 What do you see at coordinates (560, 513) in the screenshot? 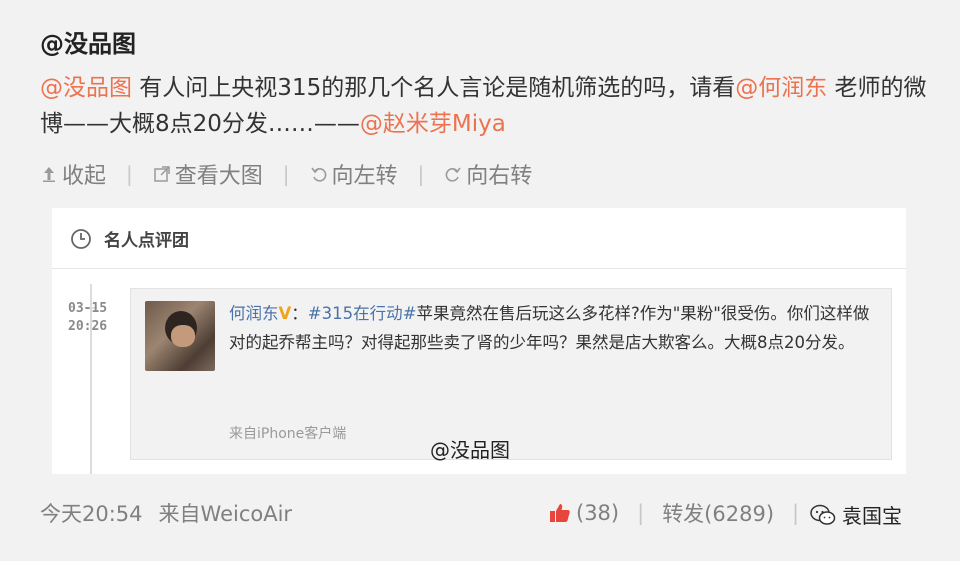
I see `thumbs-up-icon` at bounding box center [560, 513].